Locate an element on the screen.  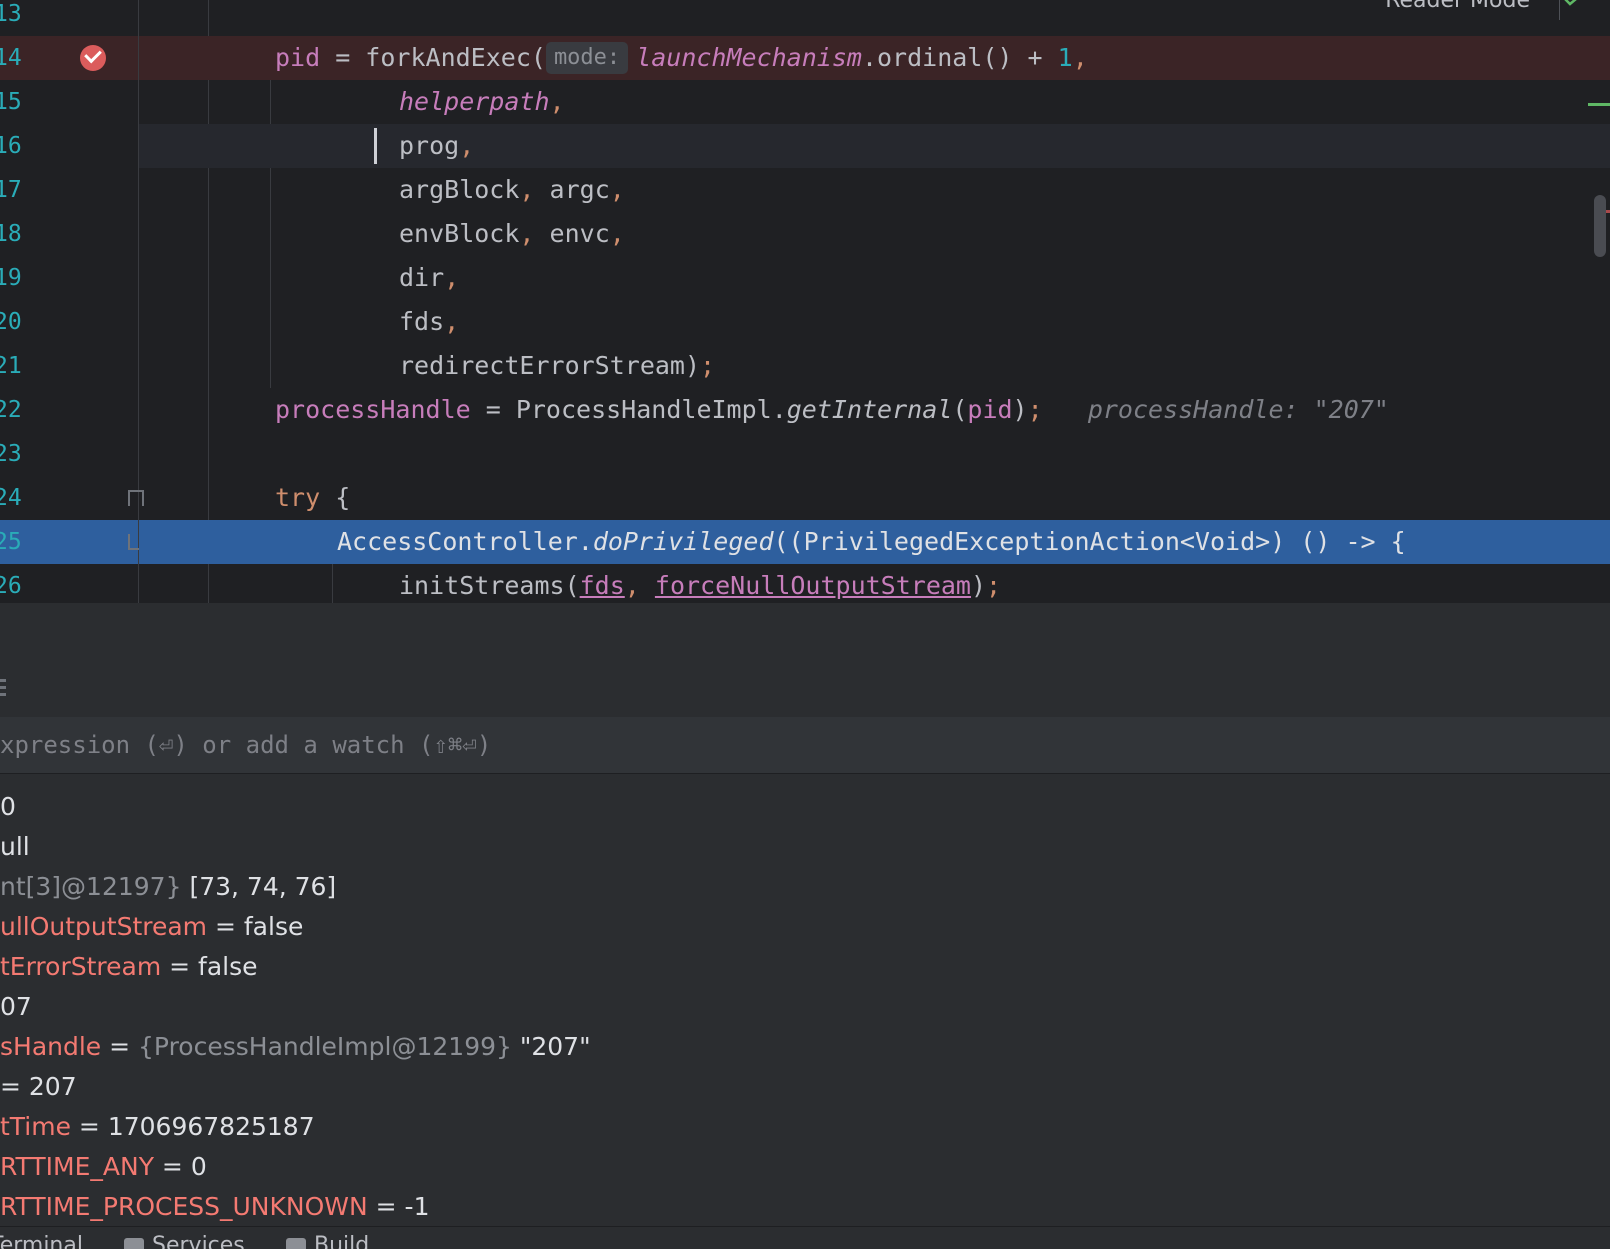
line-number: 22 is located at coordinates (11, 410).